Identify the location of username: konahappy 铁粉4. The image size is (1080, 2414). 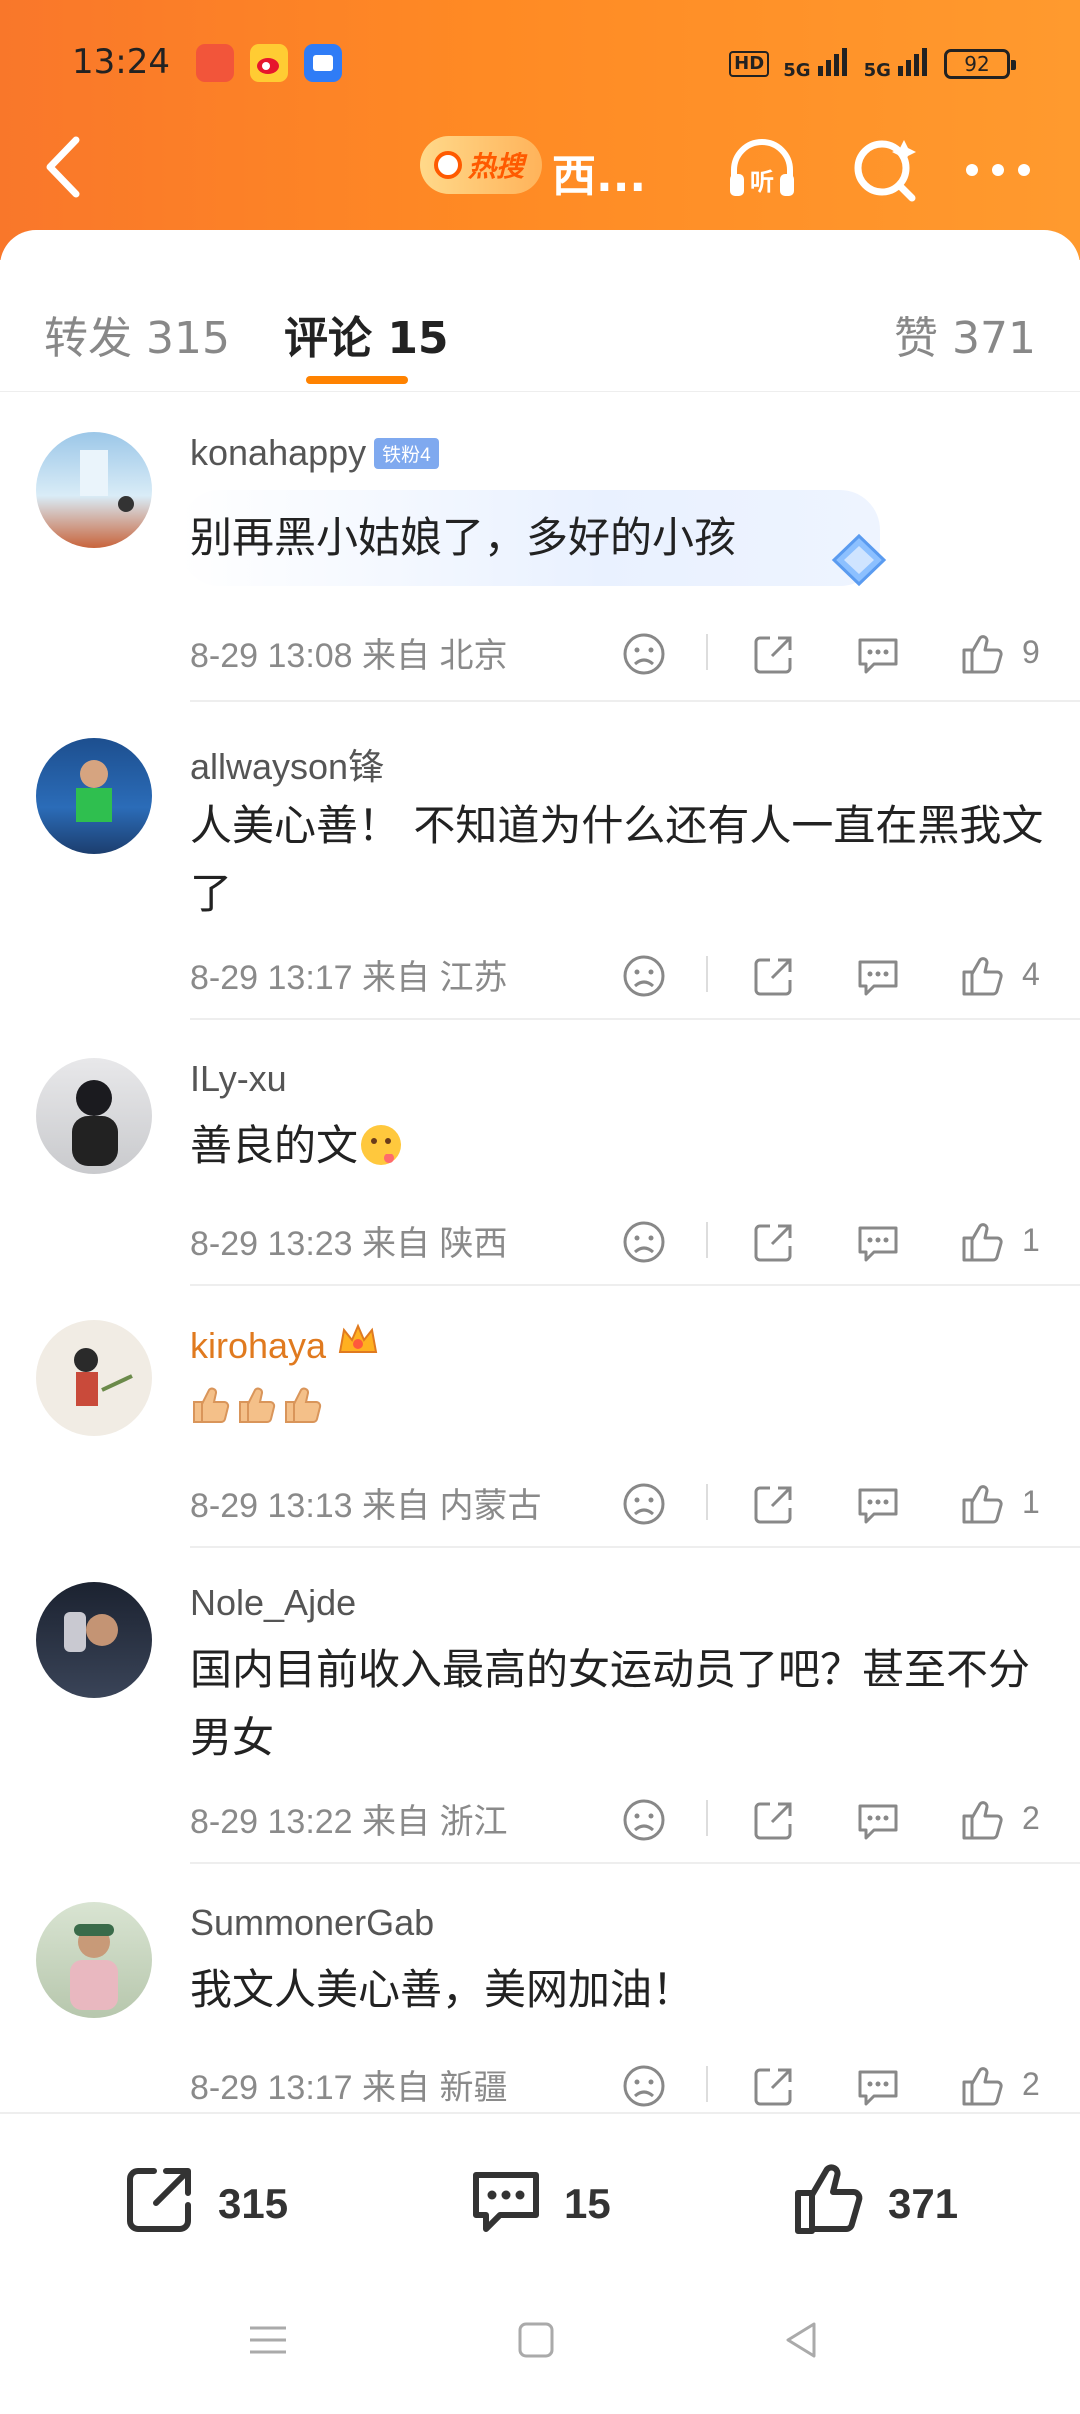
(314, 453).